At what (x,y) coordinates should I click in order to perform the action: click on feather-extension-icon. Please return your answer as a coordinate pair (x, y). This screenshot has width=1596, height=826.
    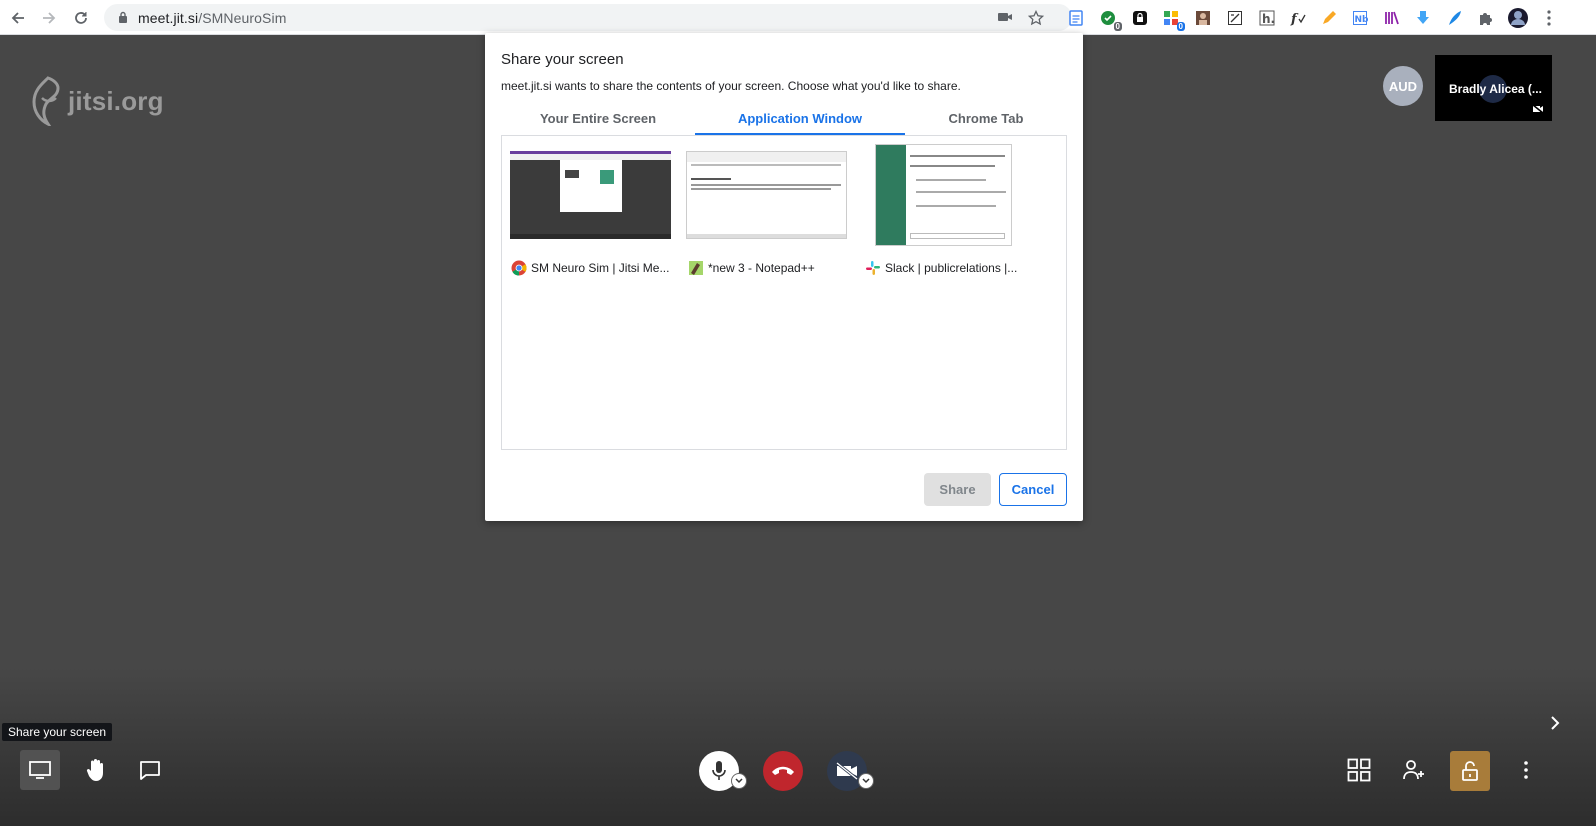
    Looking at the image, I should click on (1455, 18).